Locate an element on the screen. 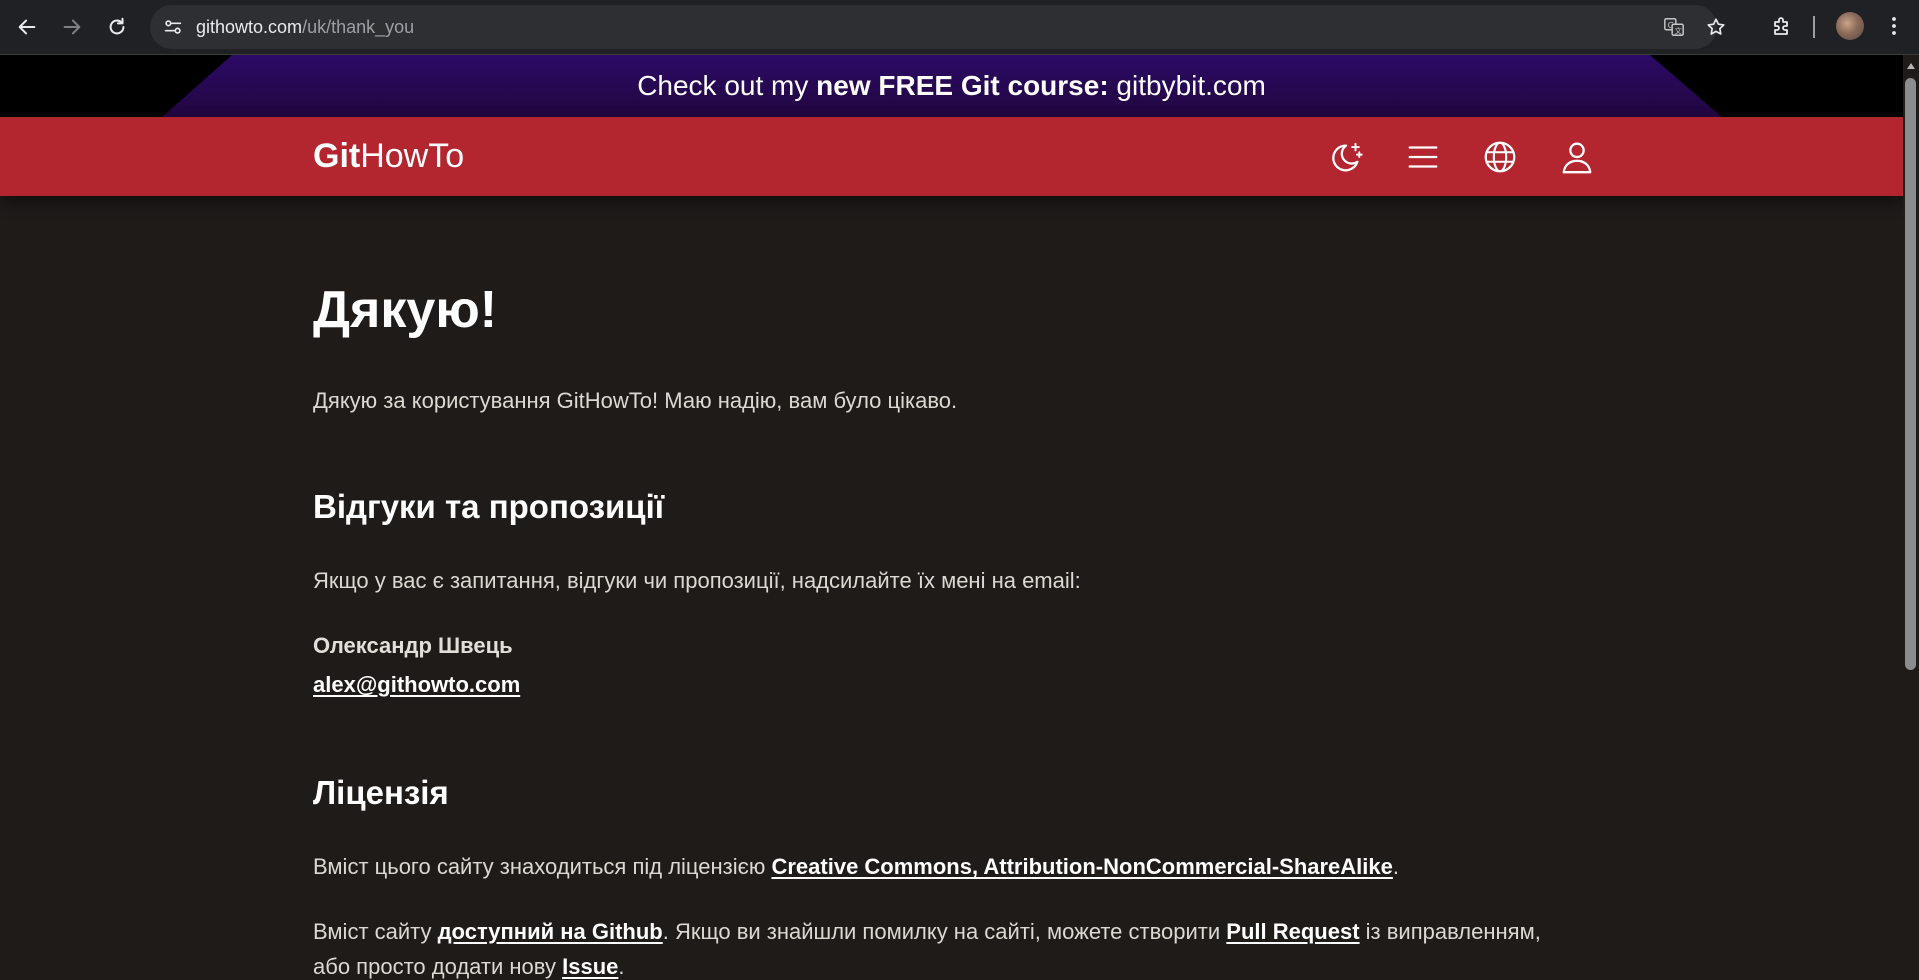  menu-button is located at coordinates (1423, 157).